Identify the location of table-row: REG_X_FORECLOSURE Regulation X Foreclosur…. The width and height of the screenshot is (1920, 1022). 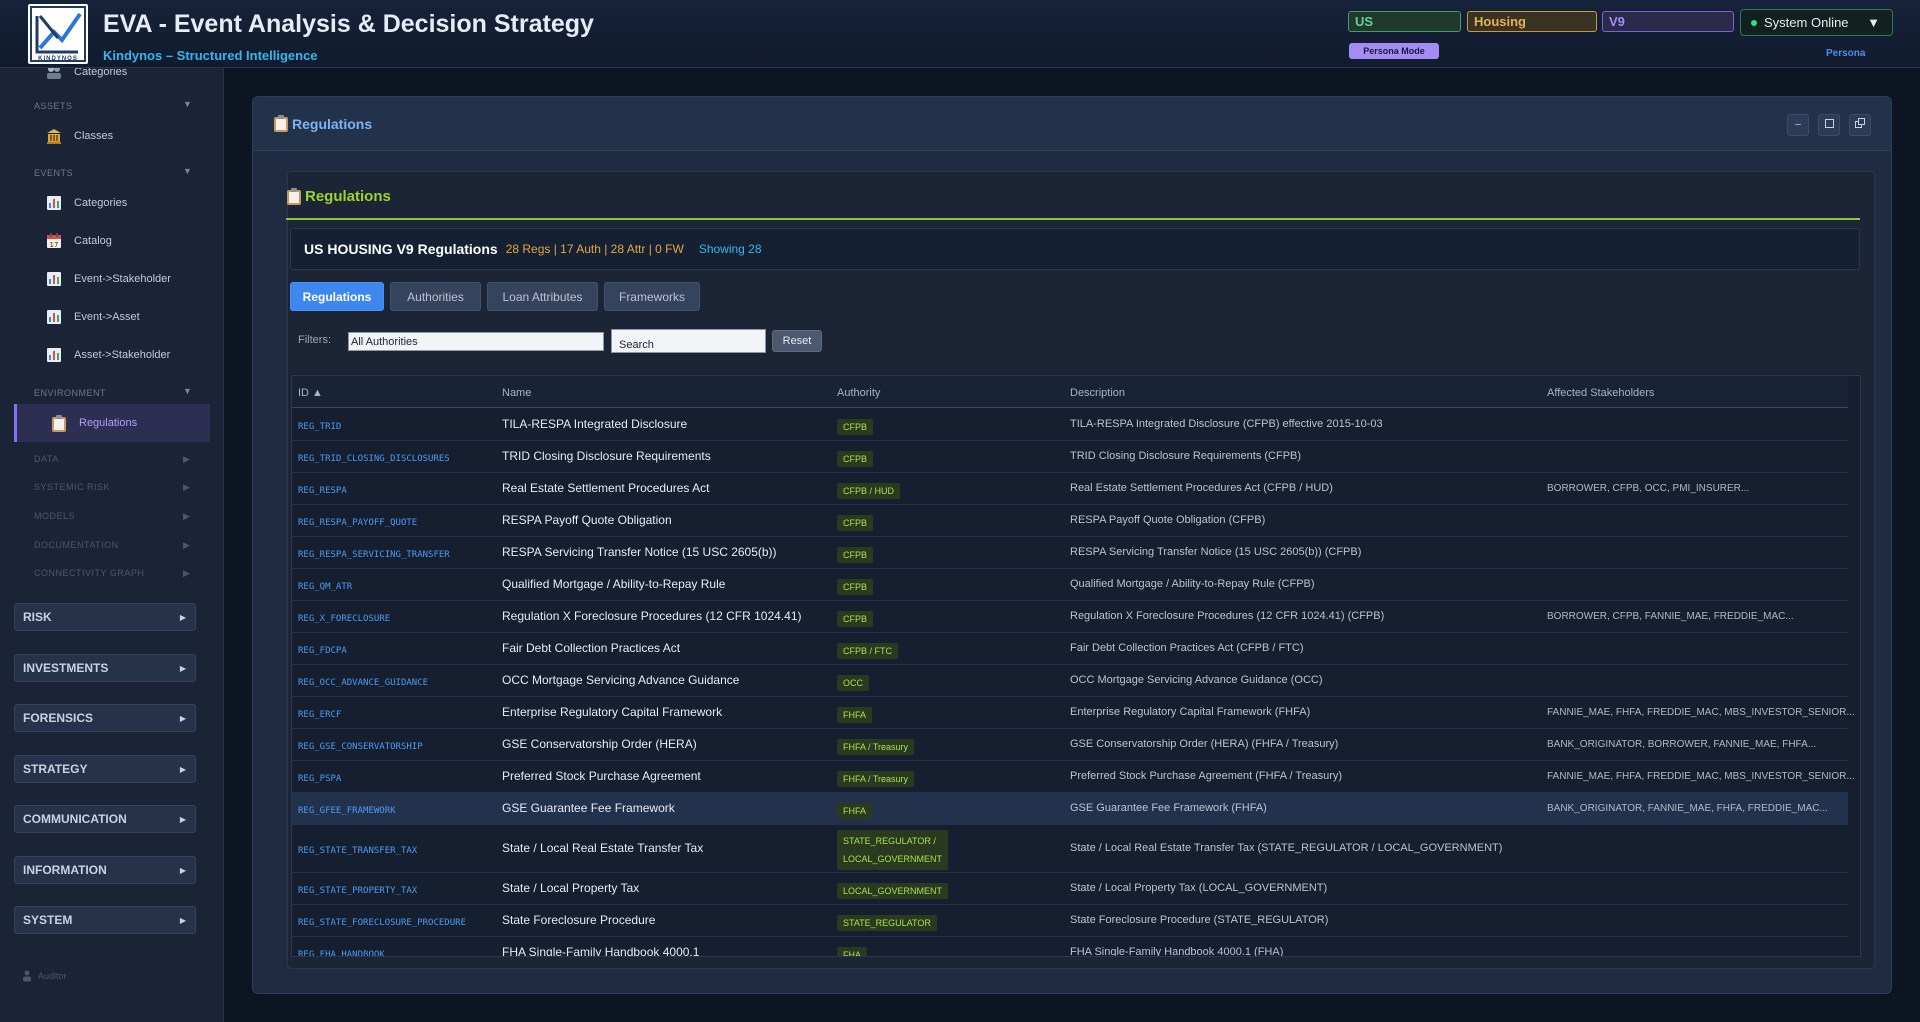
(1070, 617).